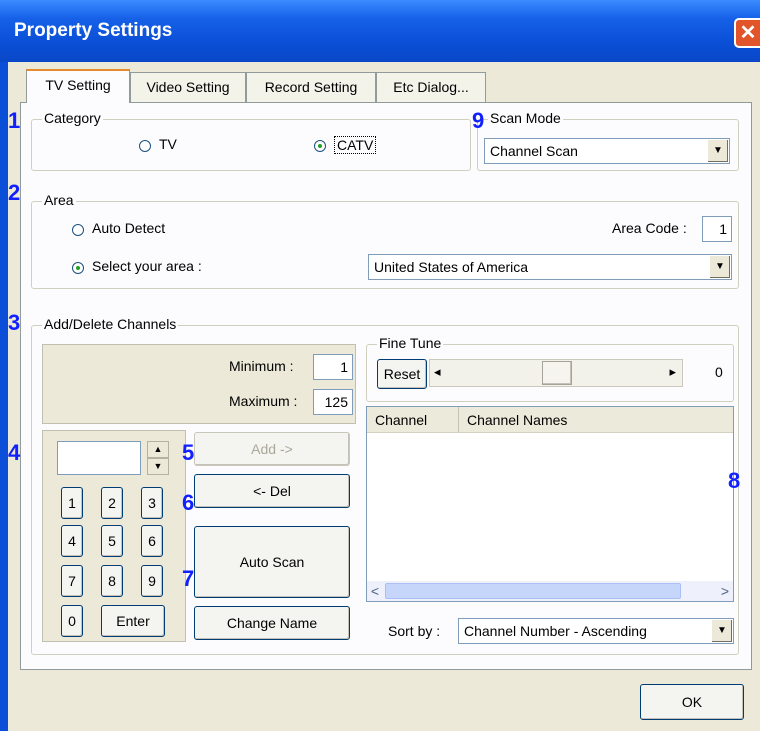 The image size is (760, 731). I want to click on title-bar: Property Settings ✕, so click(380, 31).